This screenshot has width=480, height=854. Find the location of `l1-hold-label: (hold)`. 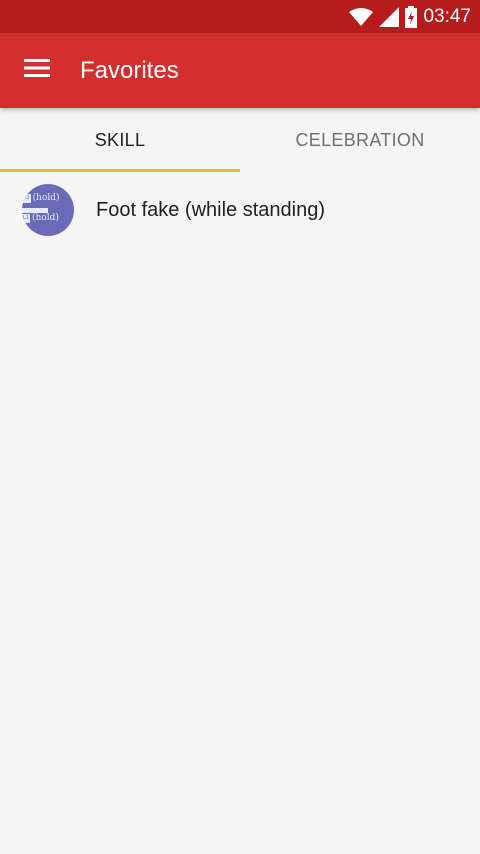

l1-hold-label: (hold) is located at coordinates (45, 218).